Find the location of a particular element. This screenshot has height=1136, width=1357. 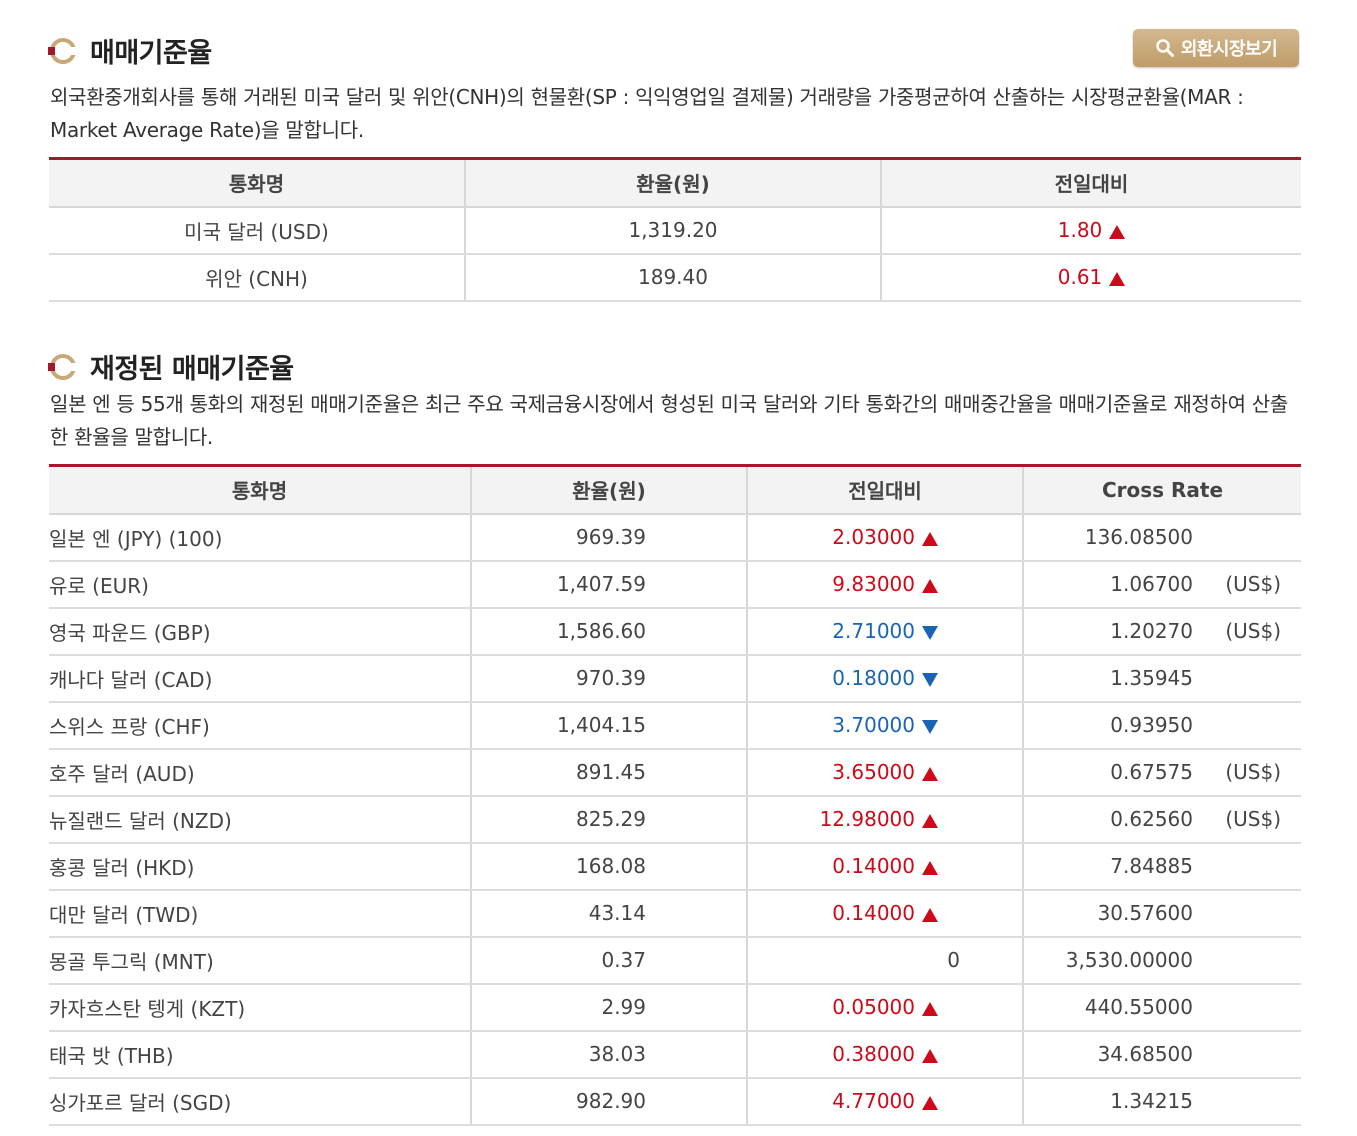

table-row: 미국 달러 (USD) 1,319.20 1.80 is located at coordinates (675, 230).